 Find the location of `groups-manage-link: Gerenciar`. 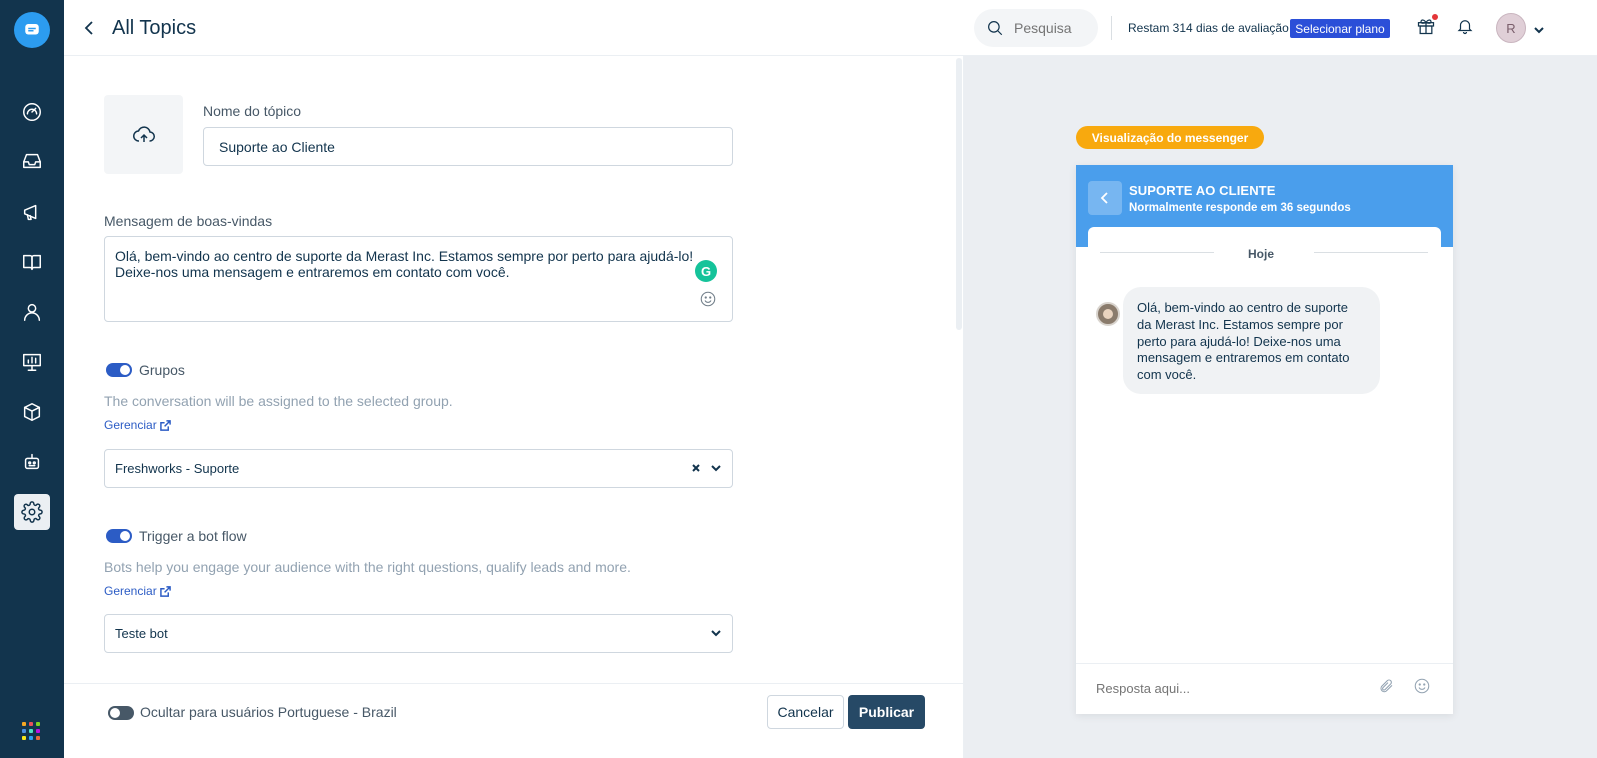

groups-manage-link: Gerenciar is located at coordinates (137, 425).